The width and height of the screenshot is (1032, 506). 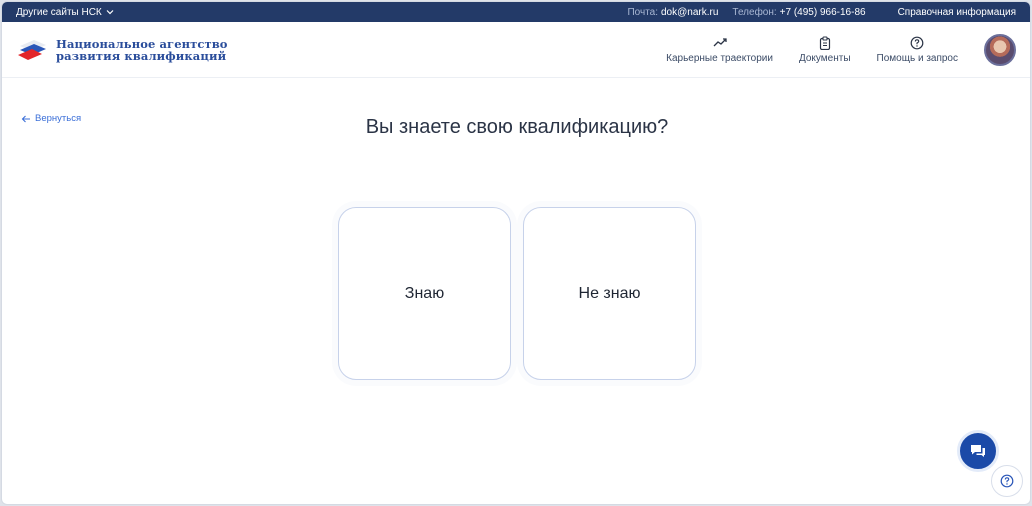 I want to click on user-avatar, so click(x=1000, y=49).